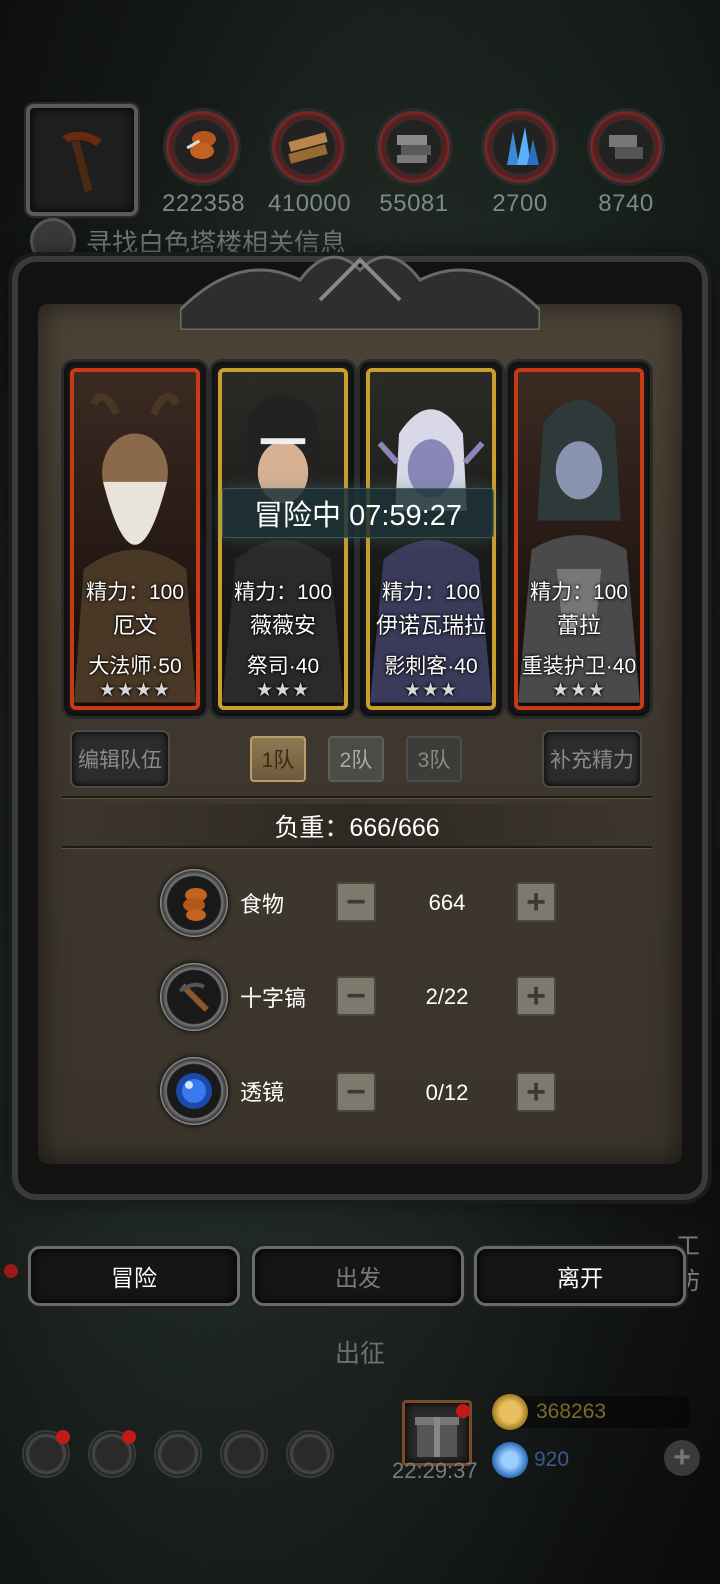  I want to click on mail-icon, so click(244, 1454).